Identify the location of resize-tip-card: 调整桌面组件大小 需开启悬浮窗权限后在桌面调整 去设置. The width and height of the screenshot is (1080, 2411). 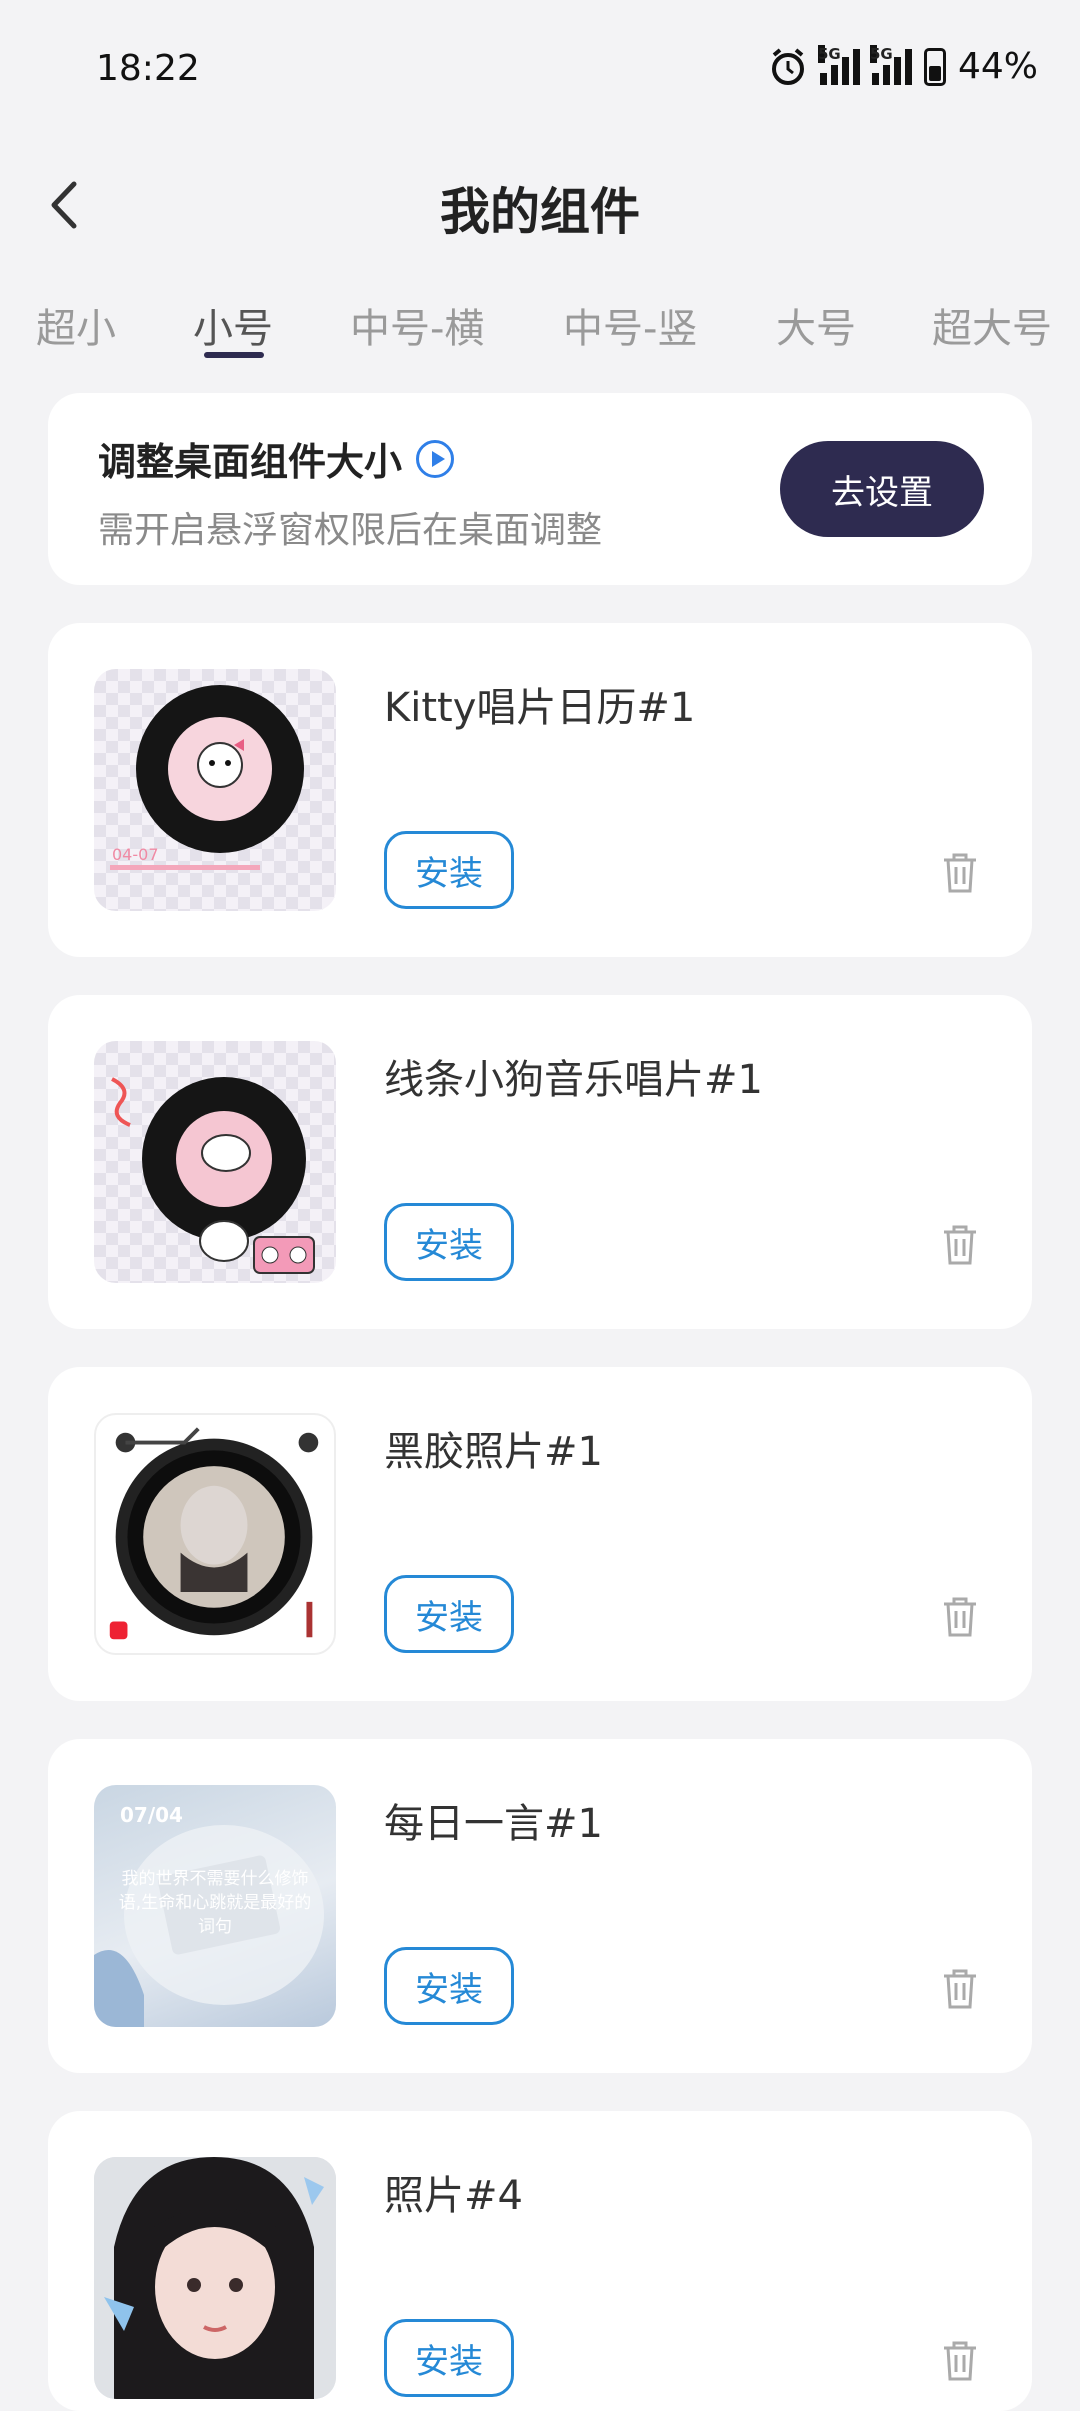
(540, 489).